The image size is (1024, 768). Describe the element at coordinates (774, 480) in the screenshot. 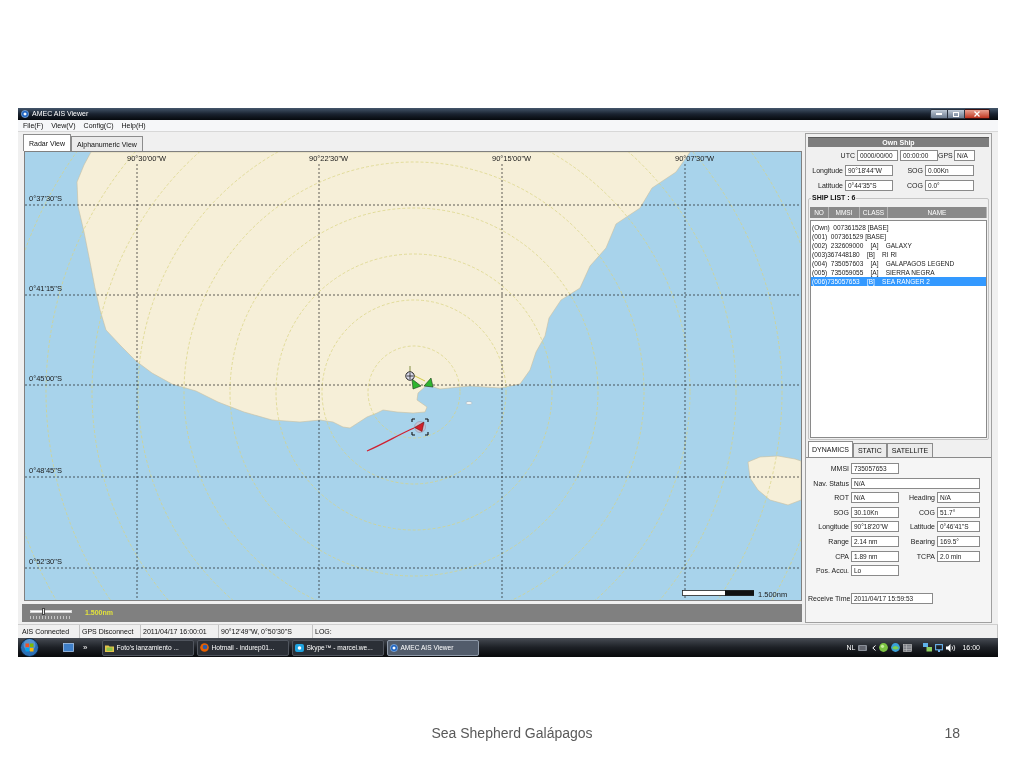

I see `island` at that location.